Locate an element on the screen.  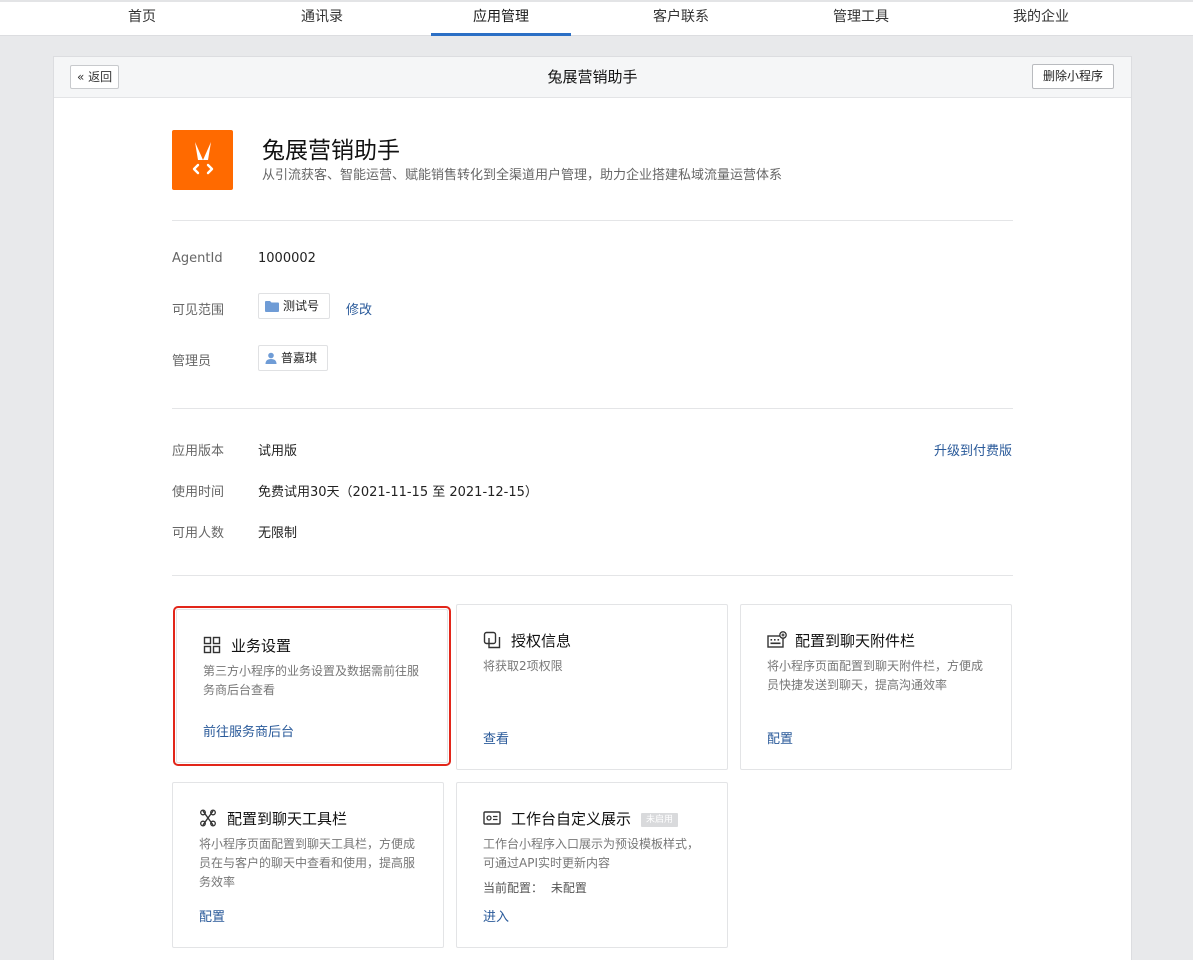
card-title: 授权信息 is located at coordinates (541, 641).